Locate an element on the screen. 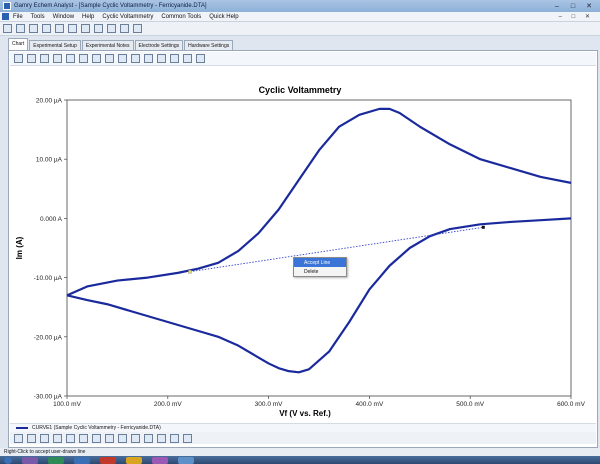 This screenshot has height=464, width=600. layout-4-icon is located at coordinates (109, 58).